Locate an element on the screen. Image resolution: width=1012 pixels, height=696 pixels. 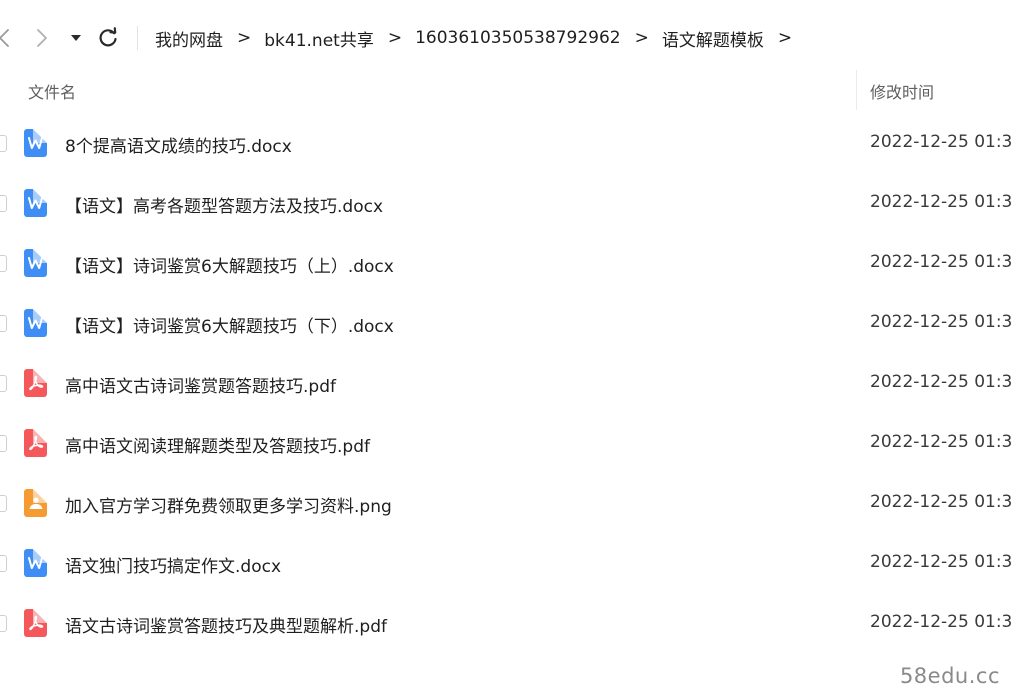
refresh-button is located at coordinates (108, 38).